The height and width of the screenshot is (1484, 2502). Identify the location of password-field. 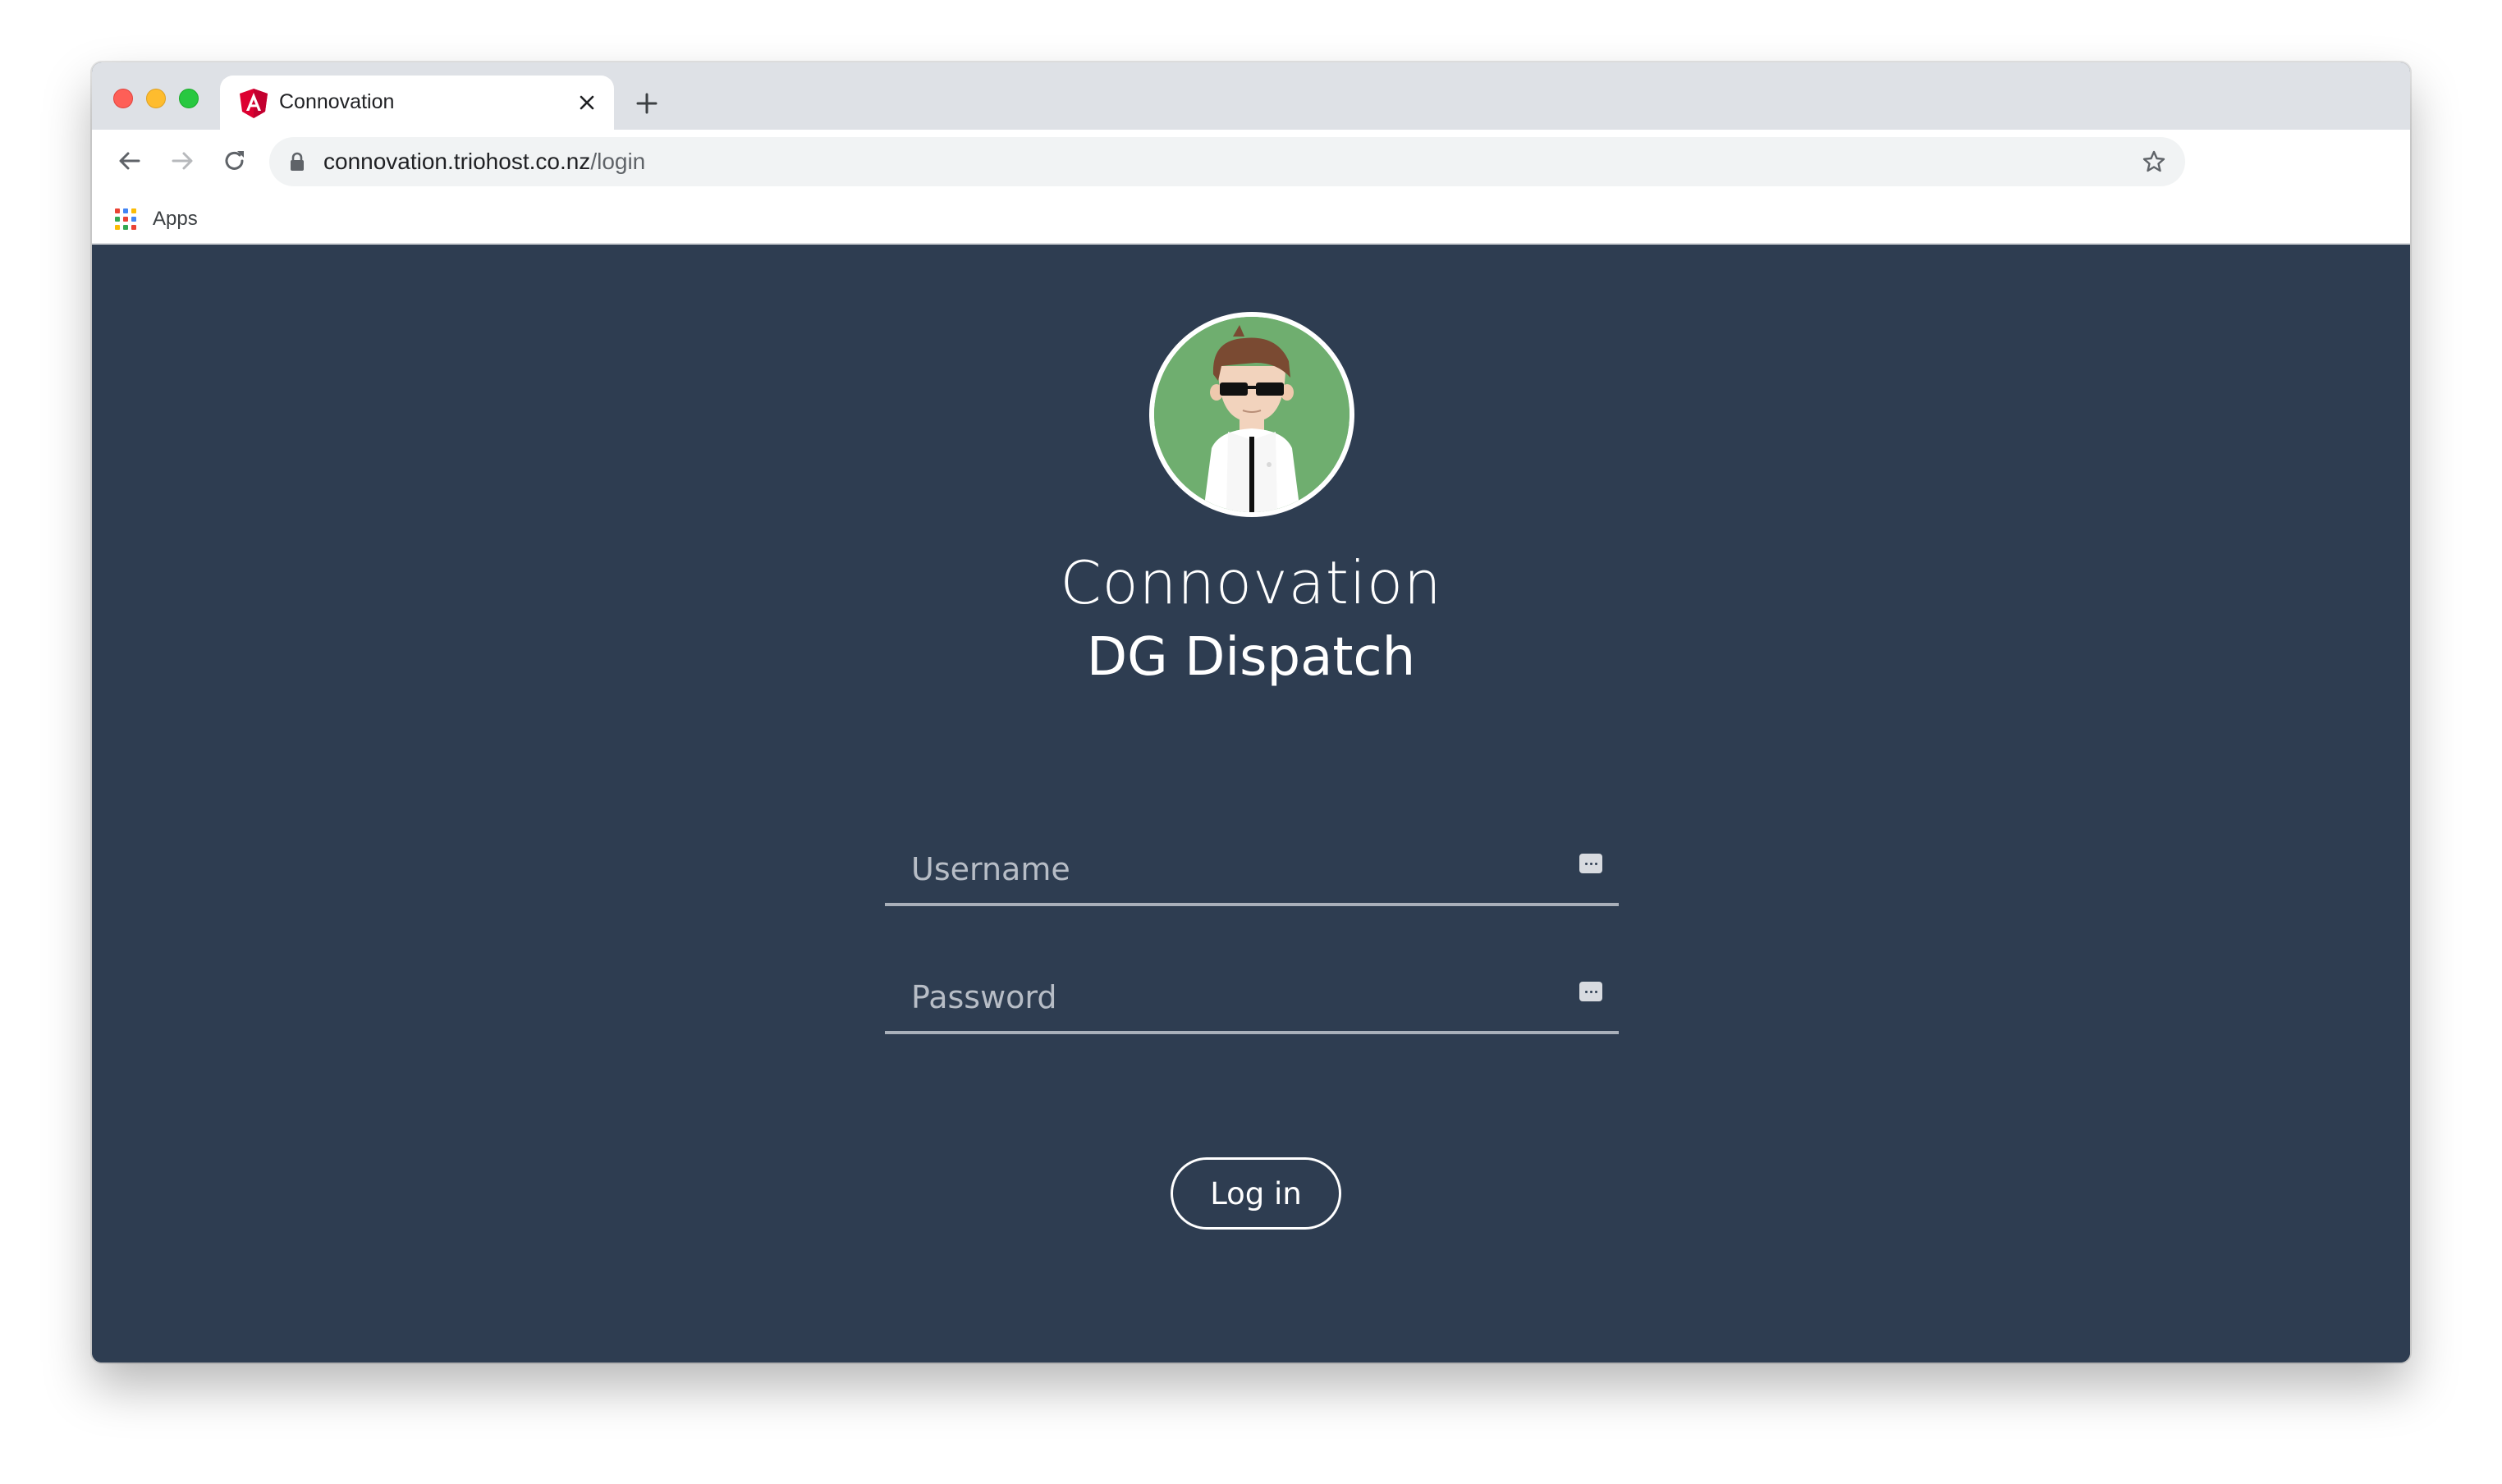
(1252, 999).